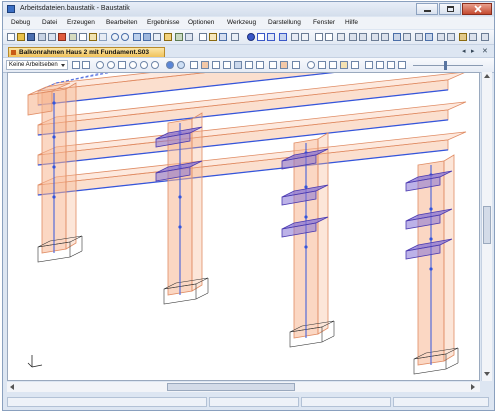  I want to click on tab-scroll-right-icon: ▸, so click(473, 51).